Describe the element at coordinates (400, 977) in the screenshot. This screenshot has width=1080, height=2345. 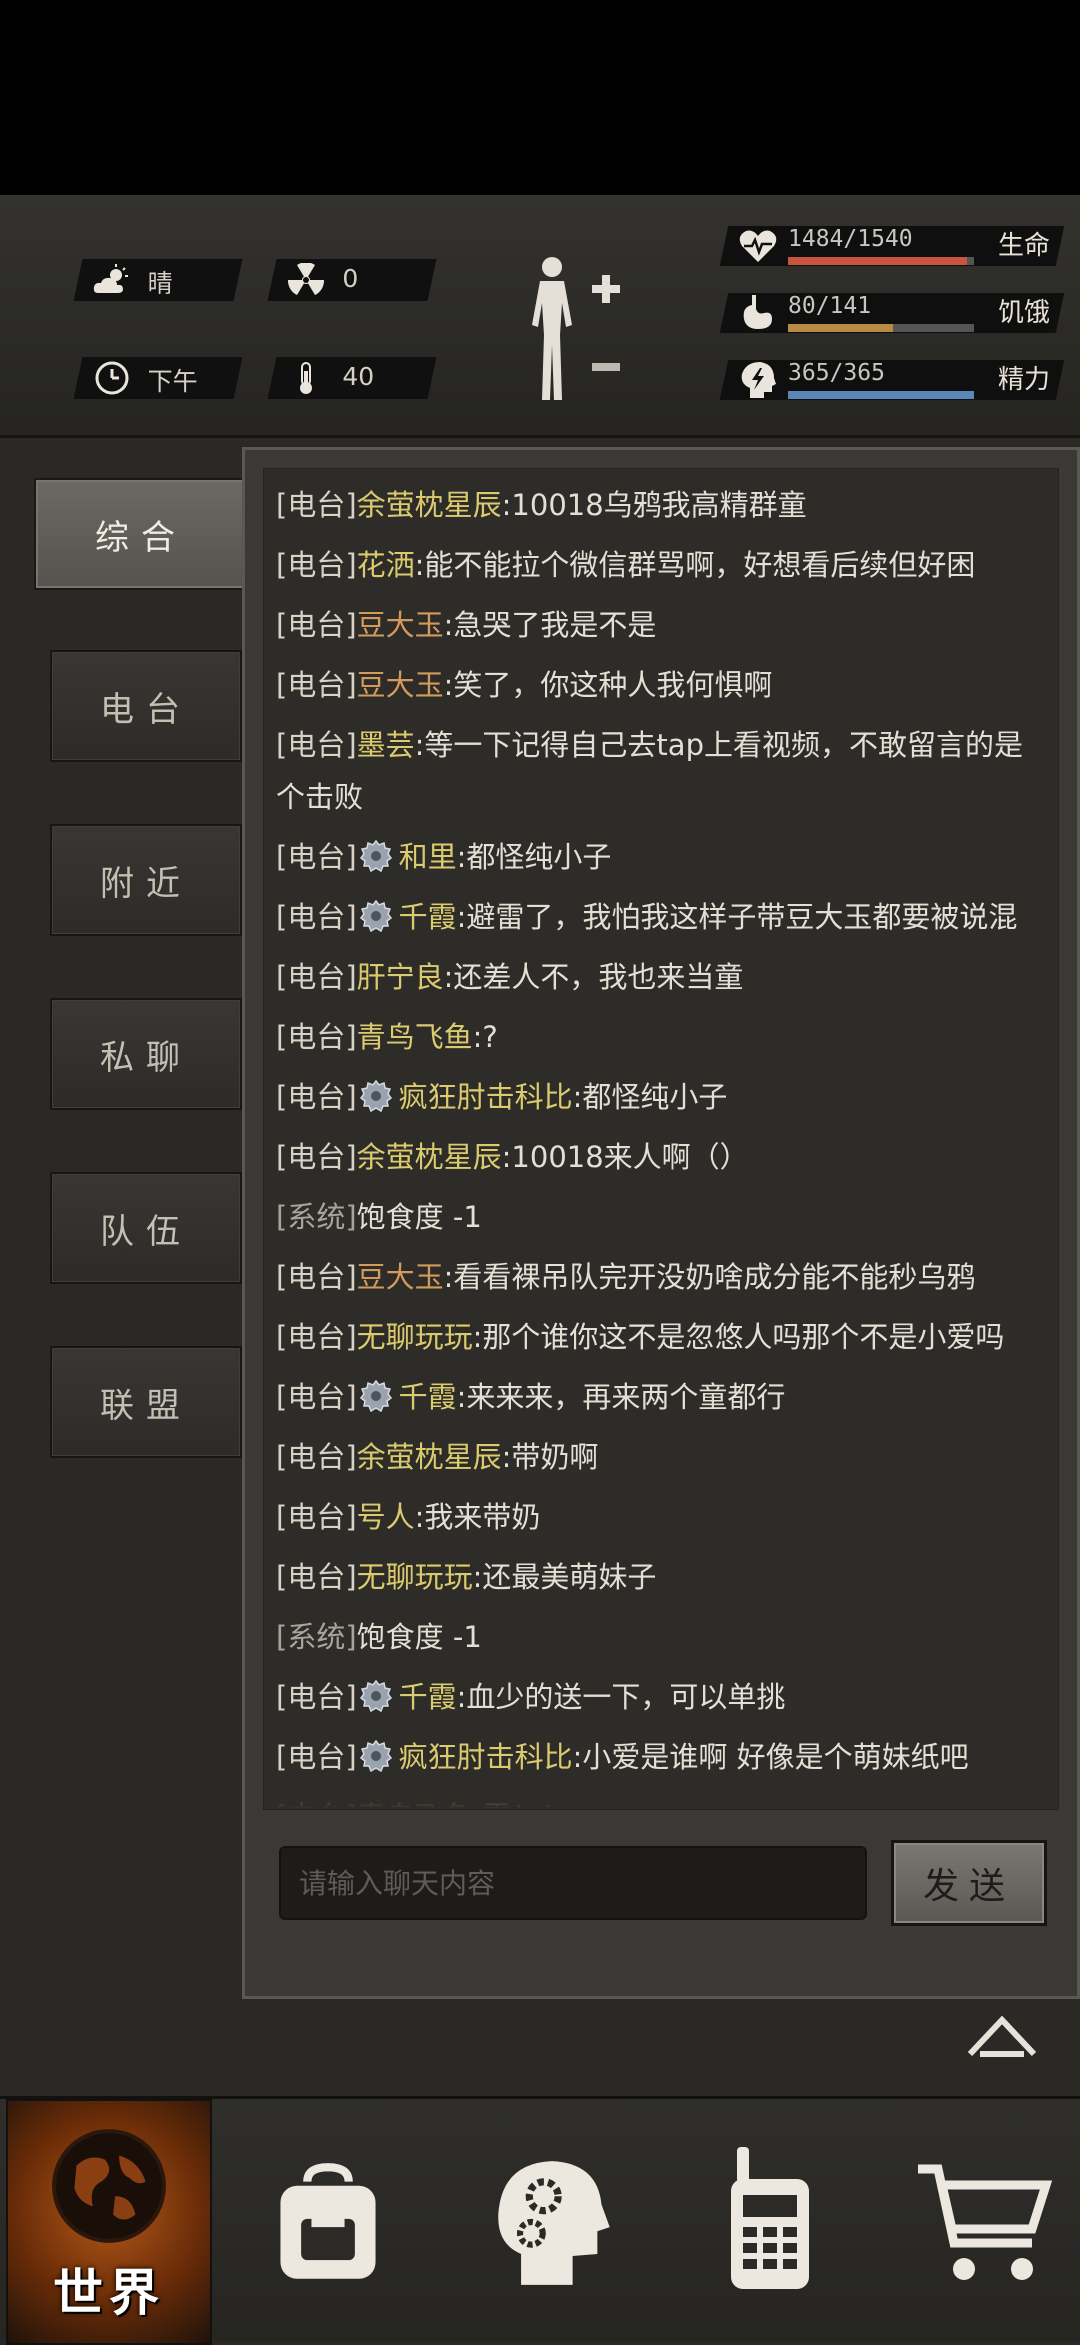
I see `message-sender: 肝宁良` at that location.